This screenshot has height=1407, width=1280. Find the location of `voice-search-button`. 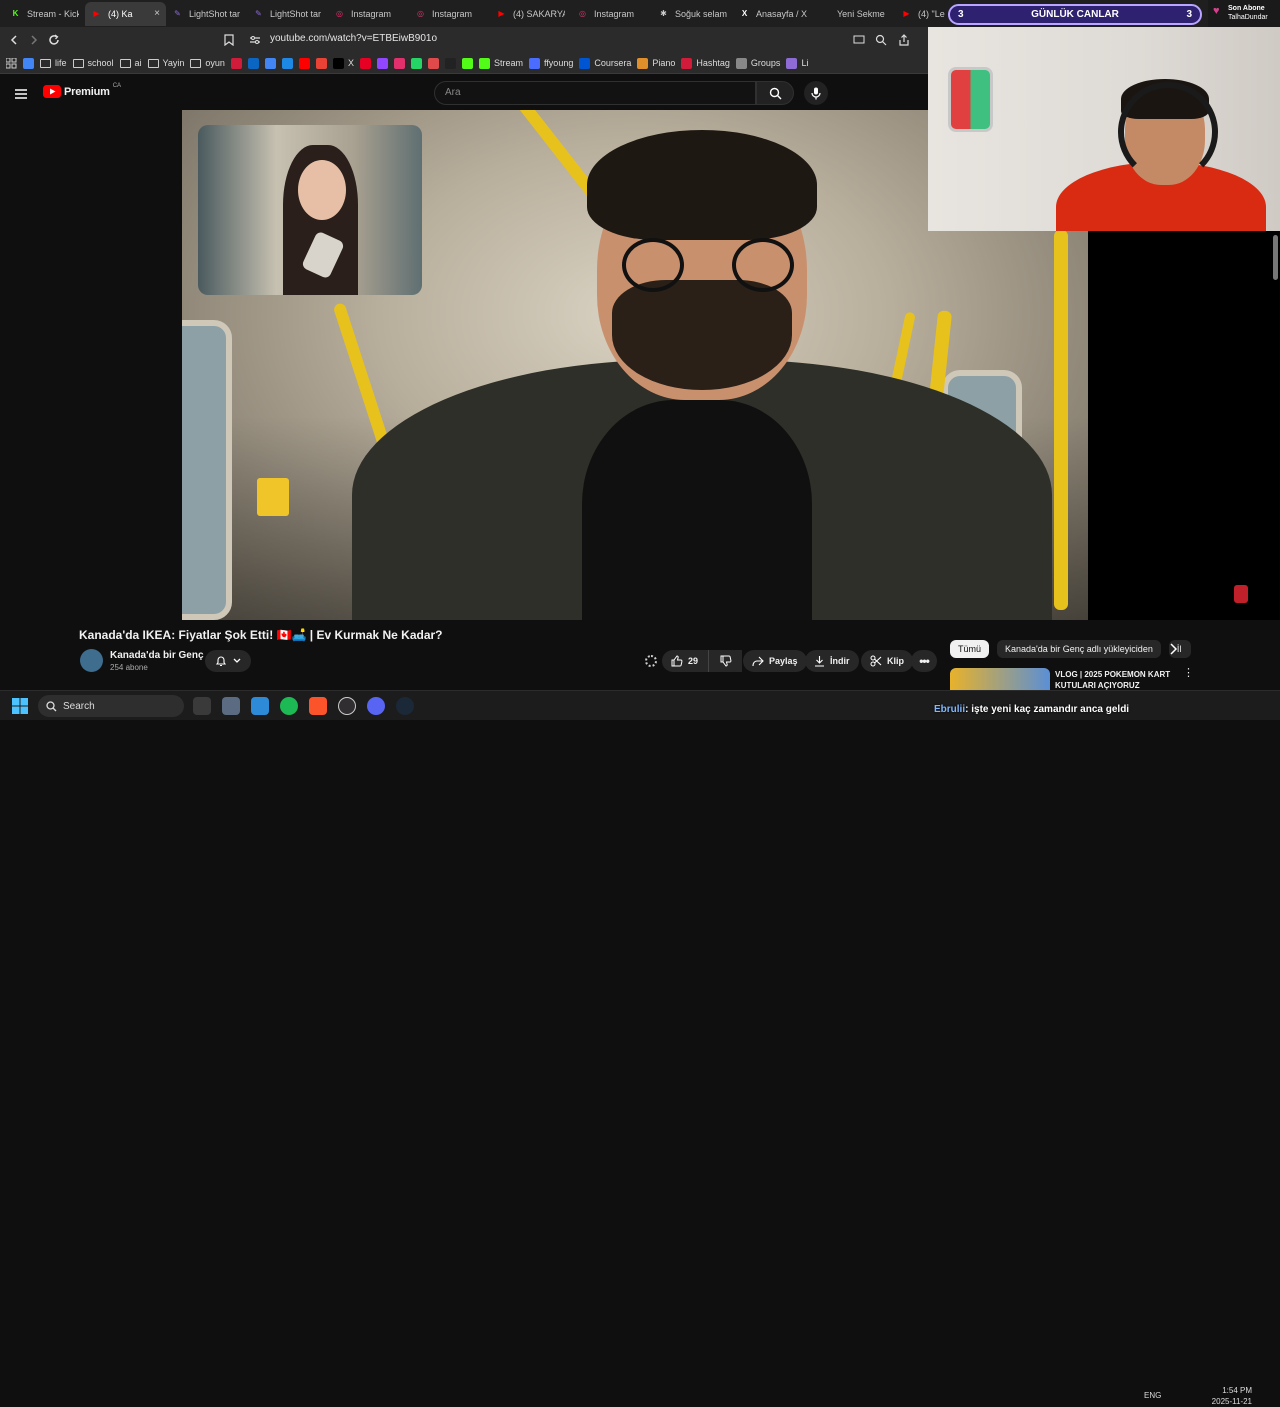

voice-search-button is located at coordinates (816, 93).